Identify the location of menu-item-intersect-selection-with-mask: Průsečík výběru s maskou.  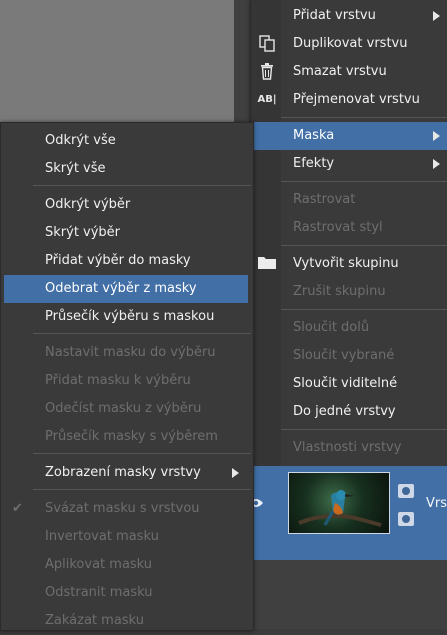
(142, 317).